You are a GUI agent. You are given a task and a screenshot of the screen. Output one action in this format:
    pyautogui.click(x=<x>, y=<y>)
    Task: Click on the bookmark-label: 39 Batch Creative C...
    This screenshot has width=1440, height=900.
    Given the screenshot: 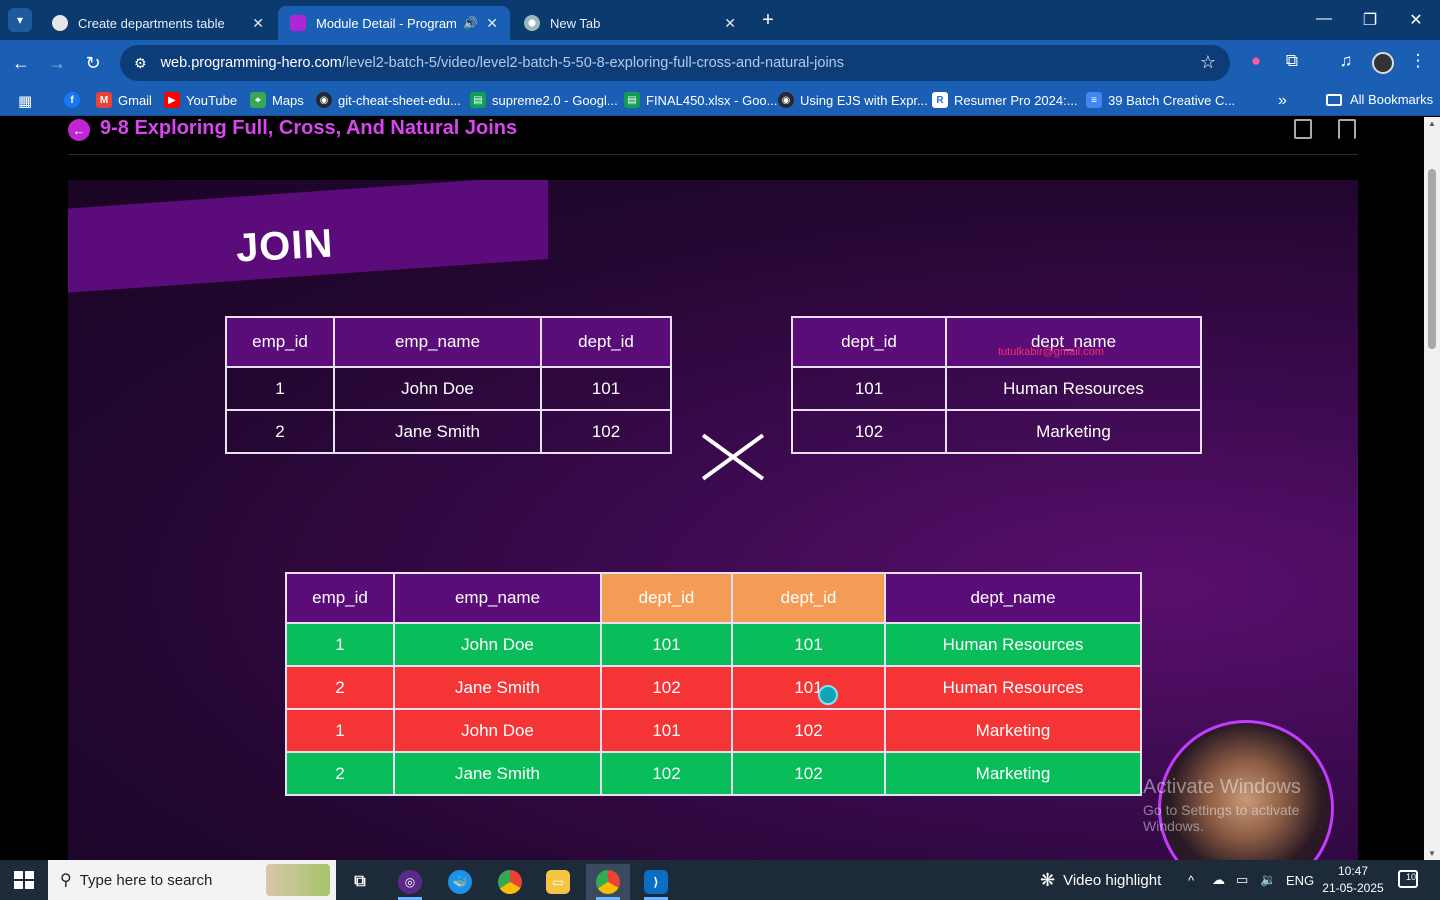 What is the action you would take?
    pyautogui.click(x=1172, y=100)
    